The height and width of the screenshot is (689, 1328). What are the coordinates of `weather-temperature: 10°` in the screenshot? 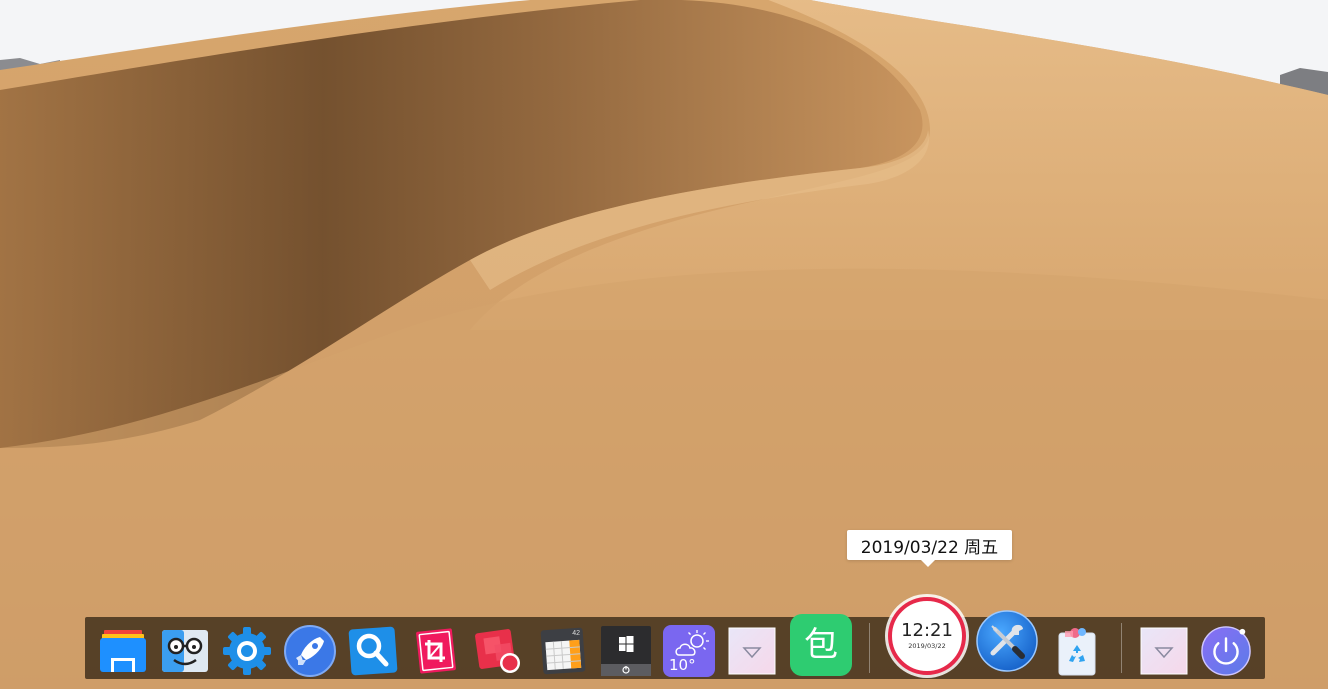 It's located at (682, 665).